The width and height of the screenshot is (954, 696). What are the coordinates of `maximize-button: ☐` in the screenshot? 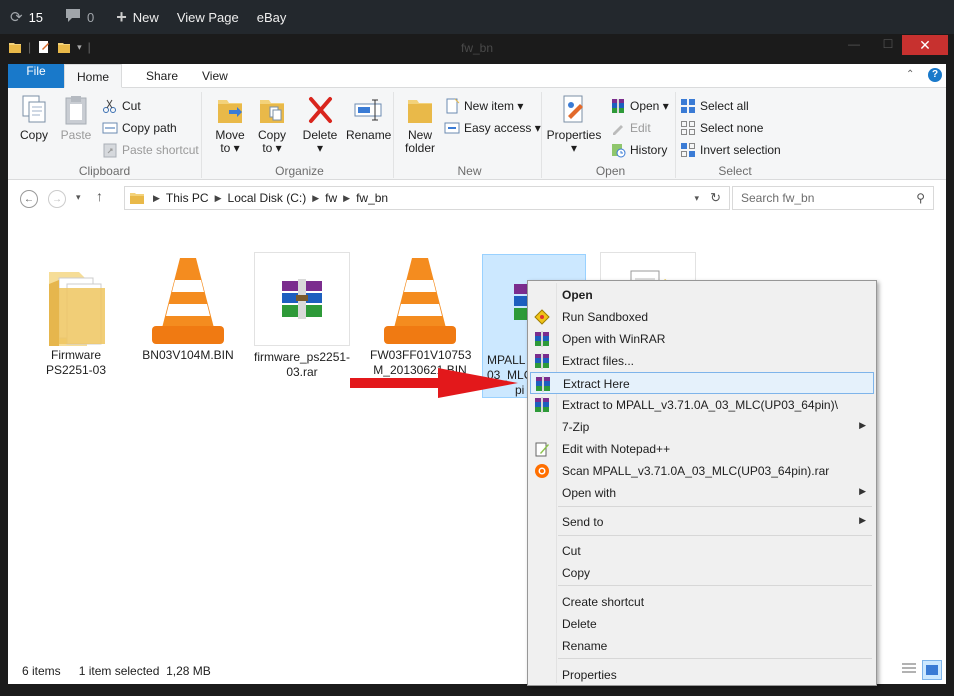 It's located at (888, 44).